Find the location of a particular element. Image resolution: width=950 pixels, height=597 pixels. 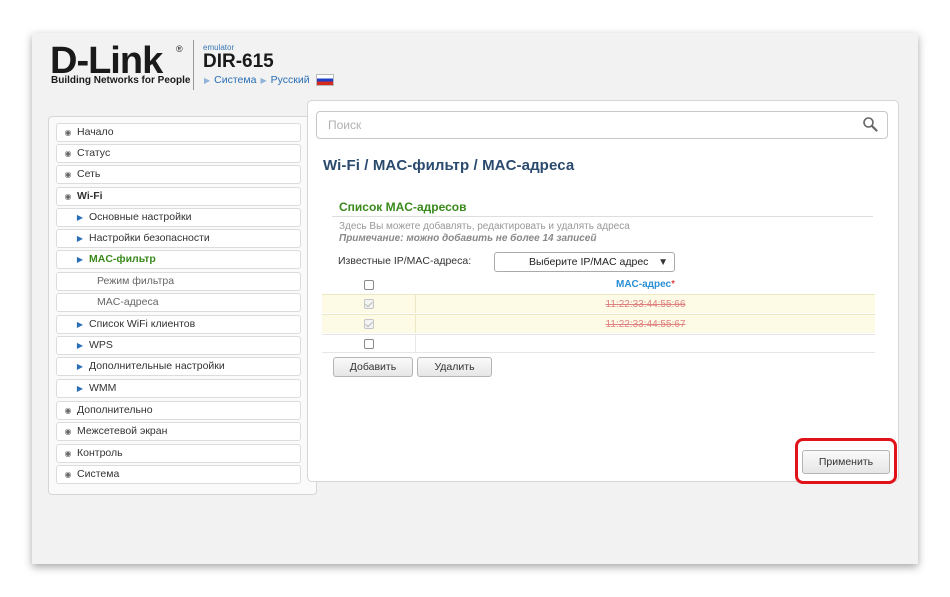

sidebar-item-label: Межсетевой экран is located at coordinates (122, 431).